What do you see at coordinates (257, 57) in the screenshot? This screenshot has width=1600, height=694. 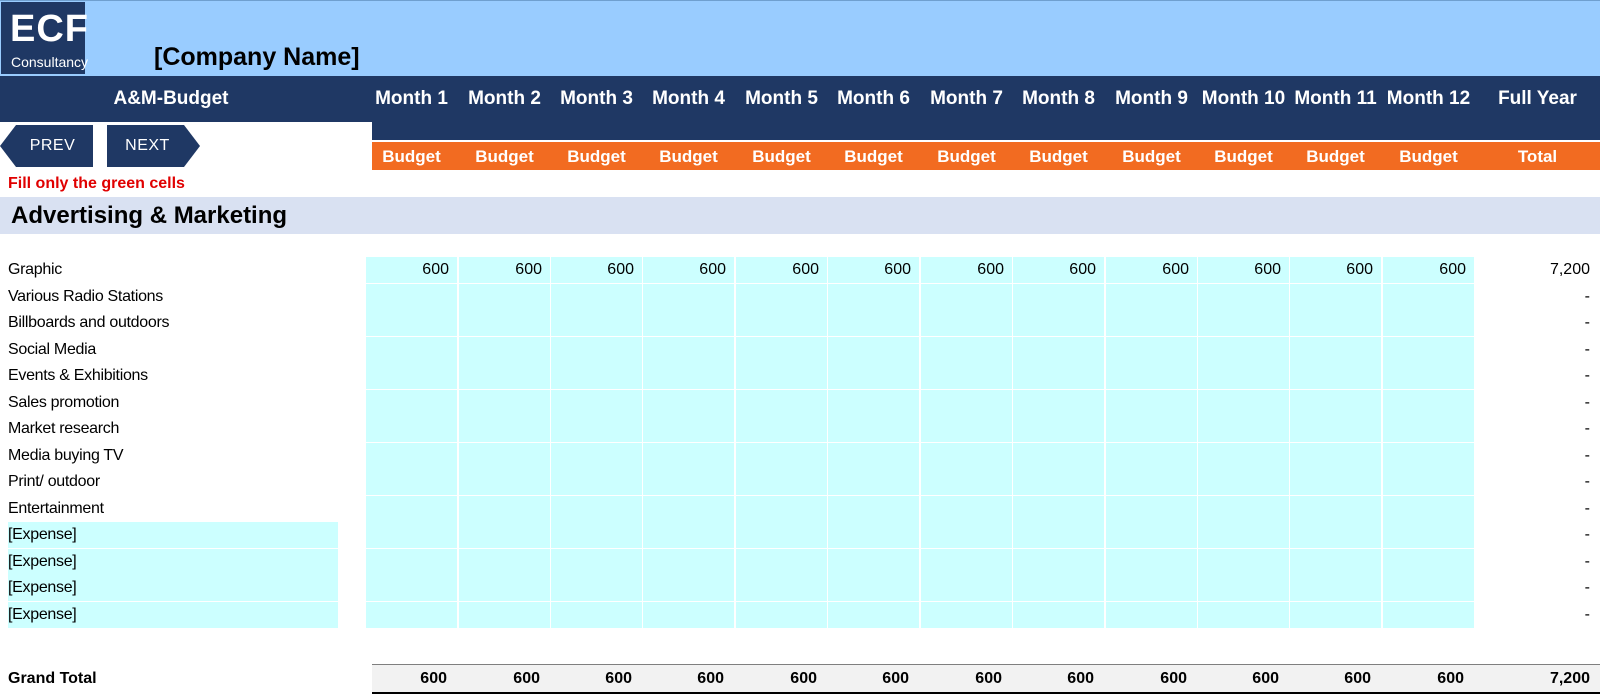 I see `company-name: [Company Name]` at bounding box center [257, 57].